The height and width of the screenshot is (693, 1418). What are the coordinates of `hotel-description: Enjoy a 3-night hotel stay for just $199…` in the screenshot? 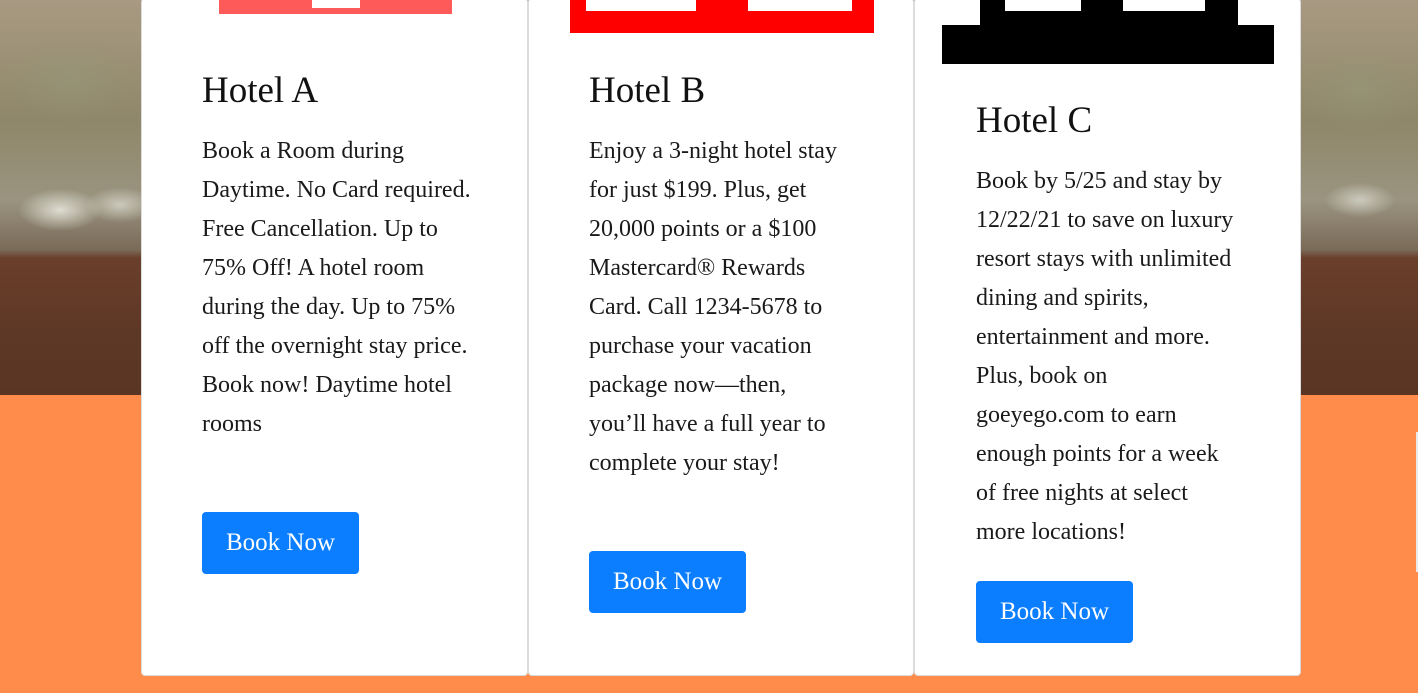 It's located at (713, 307).